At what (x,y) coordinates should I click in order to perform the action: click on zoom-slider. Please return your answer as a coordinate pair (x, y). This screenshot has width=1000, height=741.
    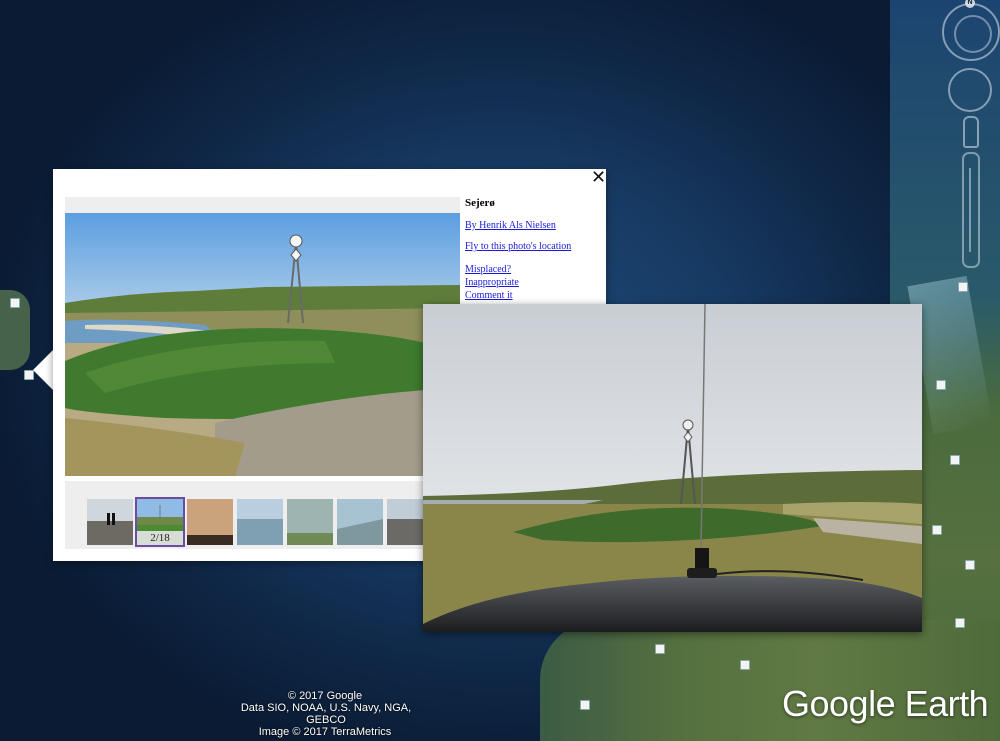
    Looking at the image, I should click on (971, 210).